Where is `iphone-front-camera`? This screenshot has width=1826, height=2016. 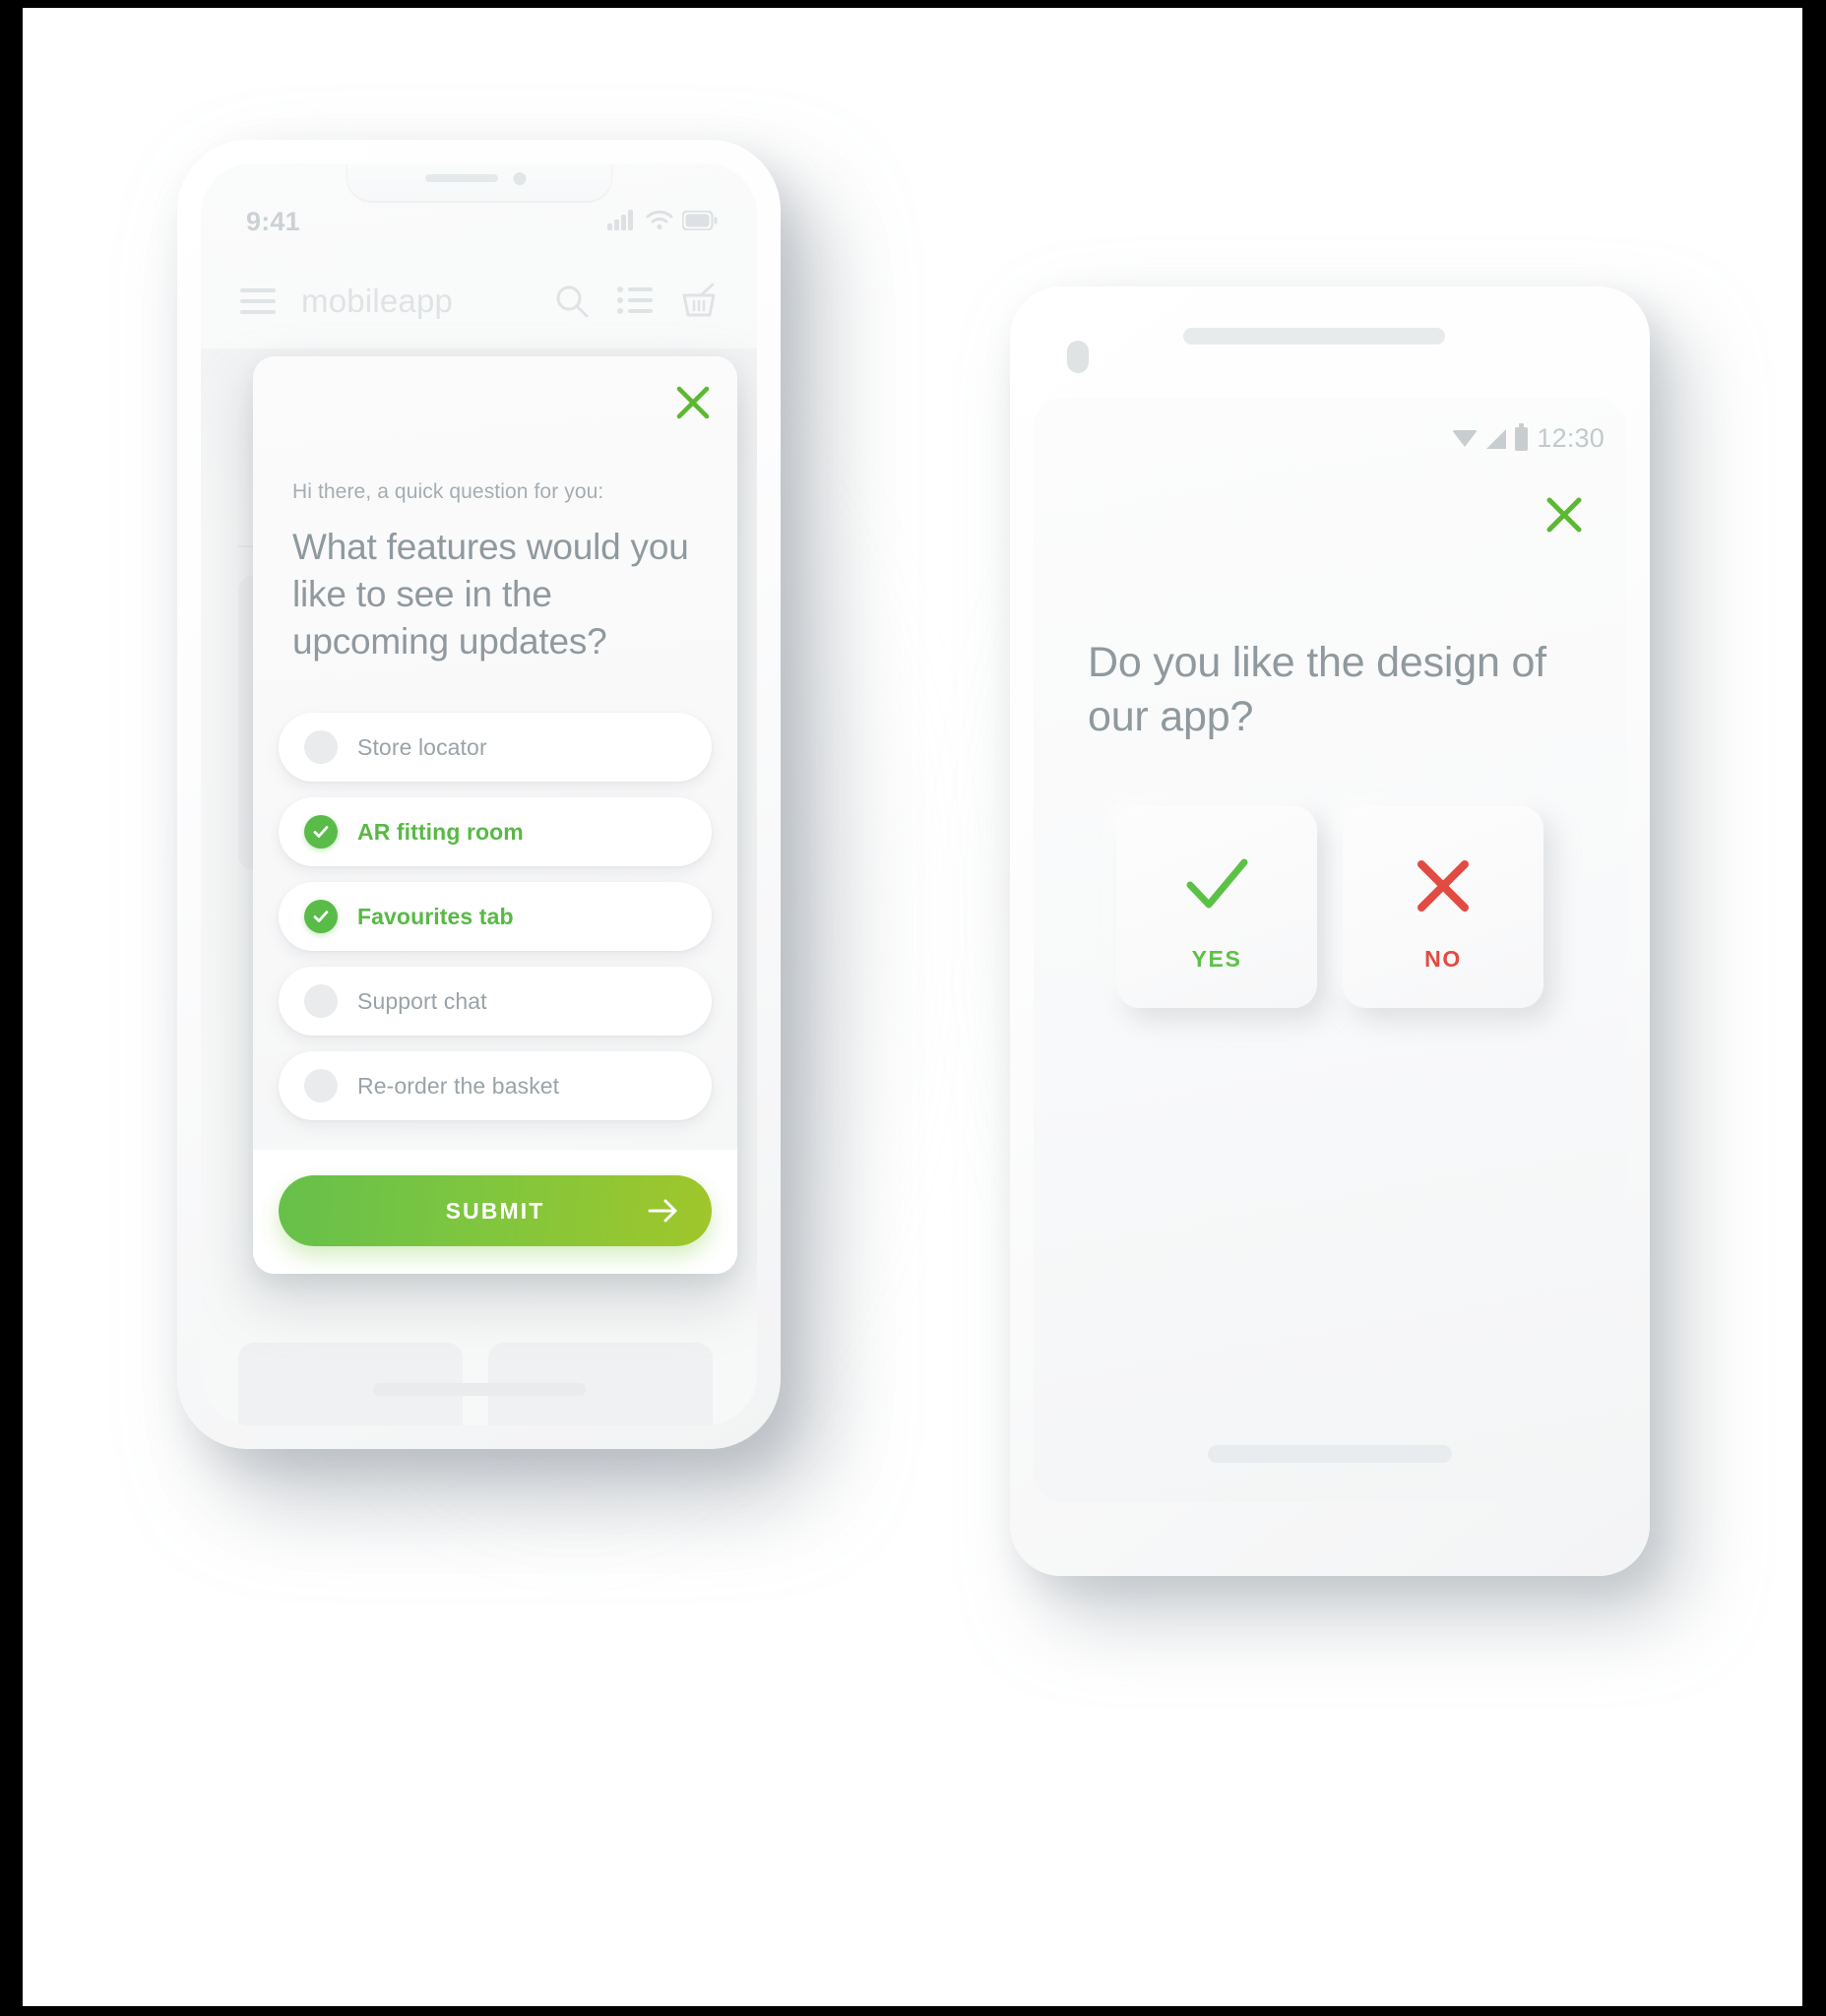 iphone-front-camera is located at coordinates (519, 178).